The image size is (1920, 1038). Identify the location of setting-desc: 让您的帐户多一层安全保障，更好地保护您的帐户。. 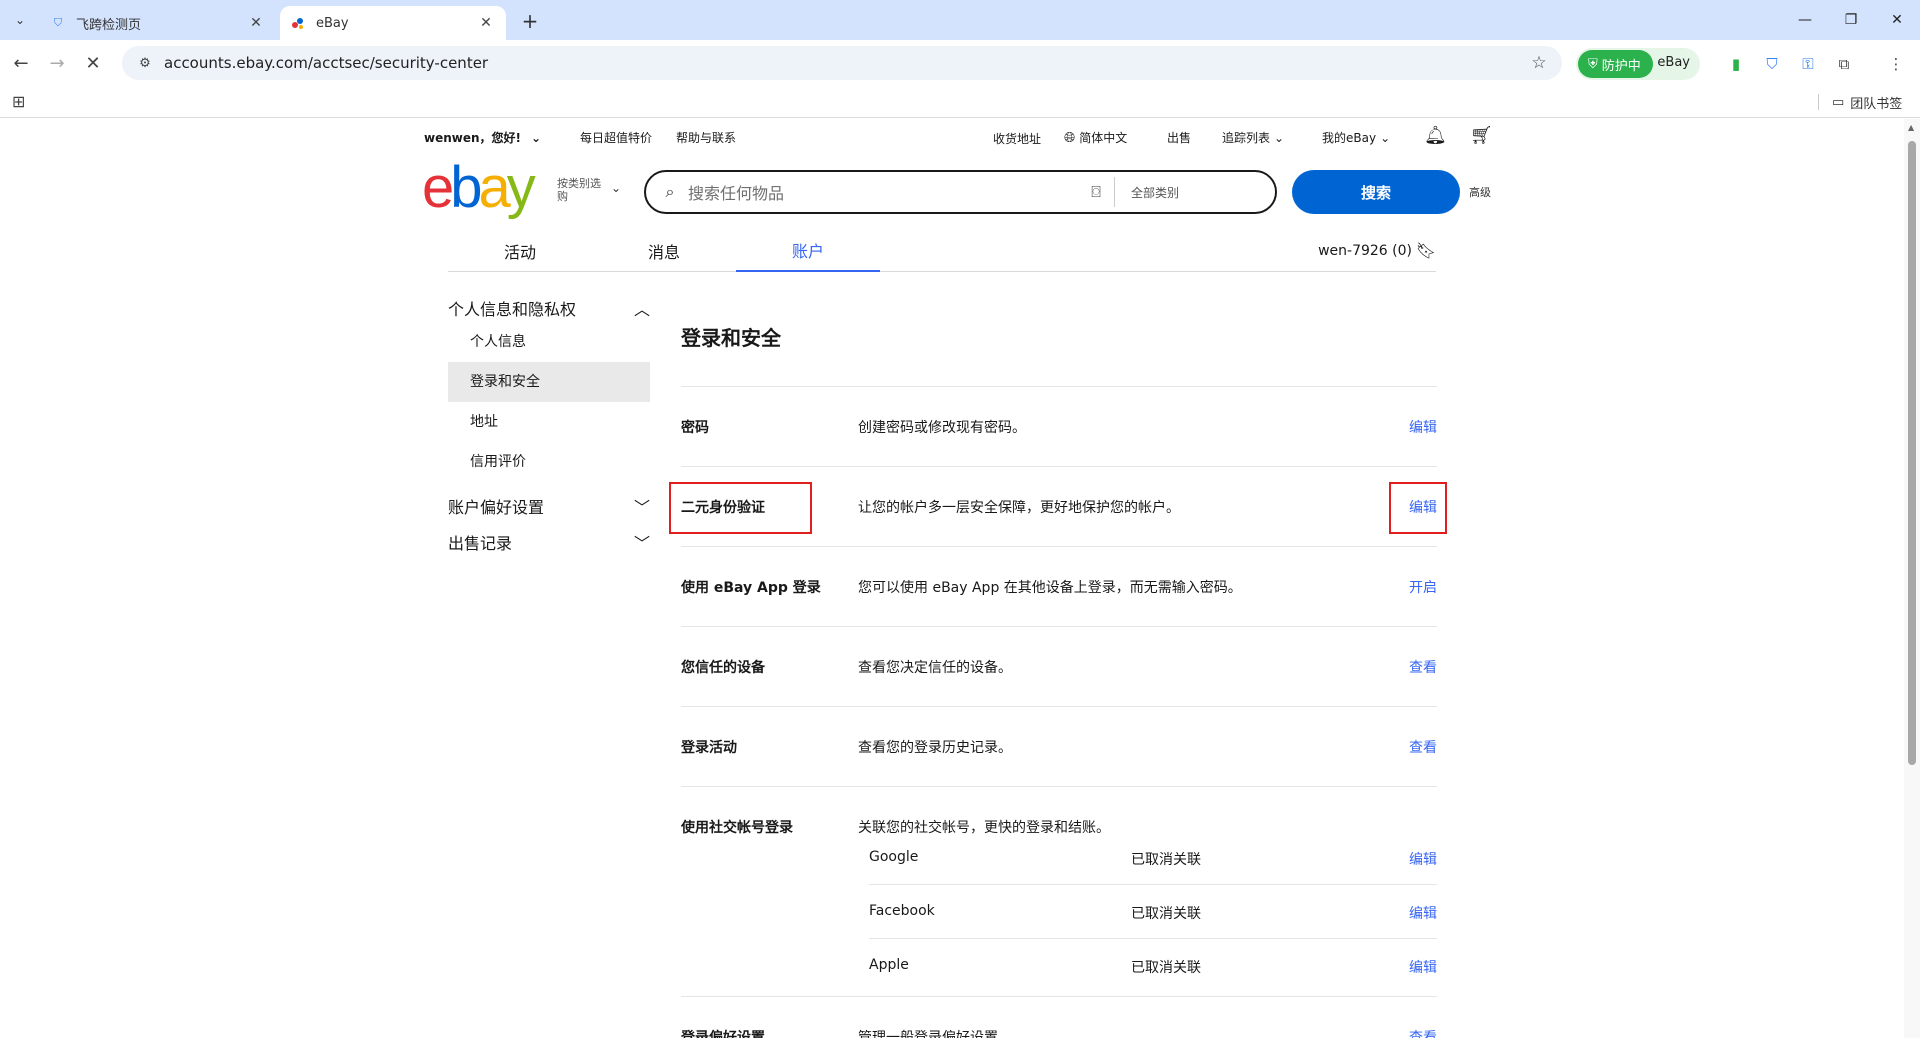
(1019, 508).